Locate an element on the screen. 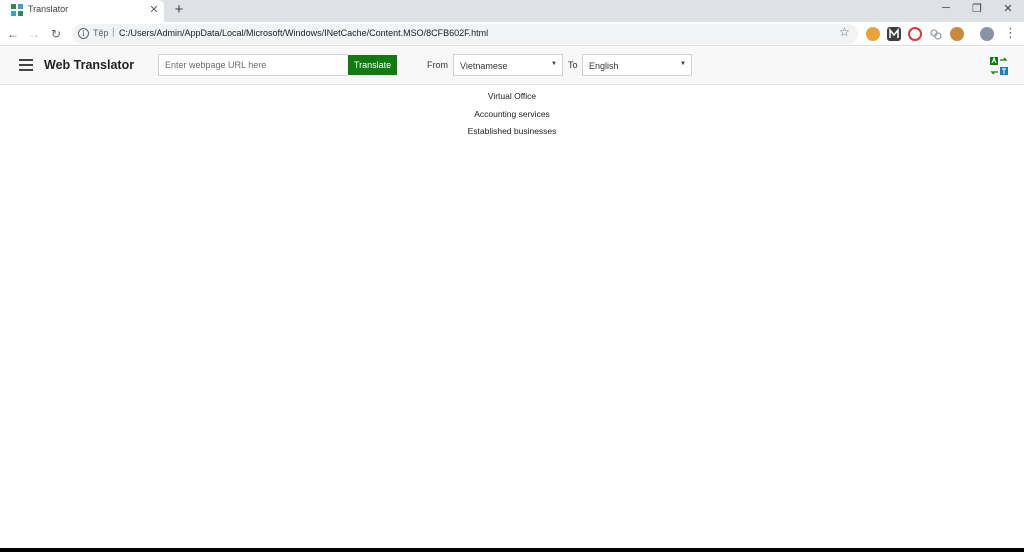 This screenshot has width=1024, height=552. taskbar-edge is located at coordinates (512, 550).